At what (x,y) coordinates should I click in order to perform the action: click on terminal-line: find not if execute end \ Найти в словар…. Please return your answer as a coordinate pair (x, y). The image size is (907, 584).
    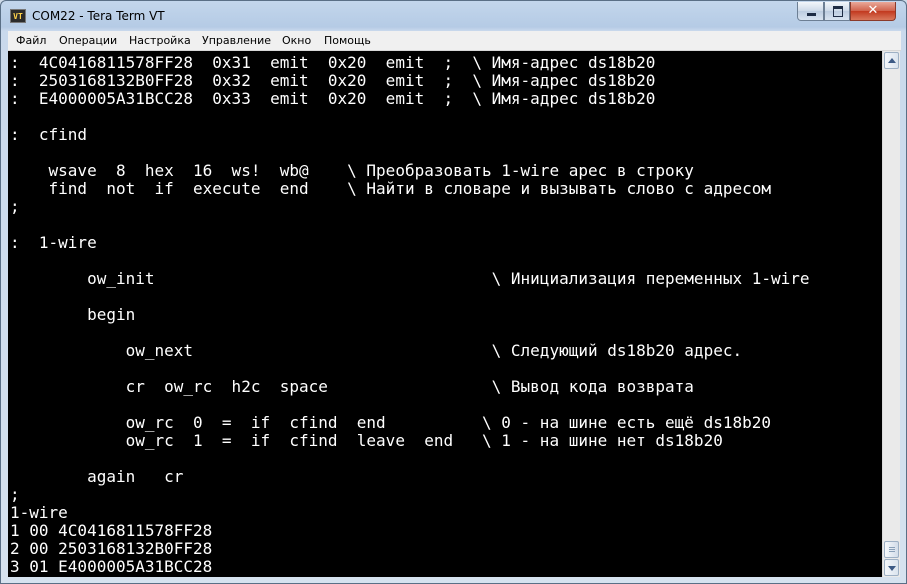
    Looking at the image, I should click on (390, 188).